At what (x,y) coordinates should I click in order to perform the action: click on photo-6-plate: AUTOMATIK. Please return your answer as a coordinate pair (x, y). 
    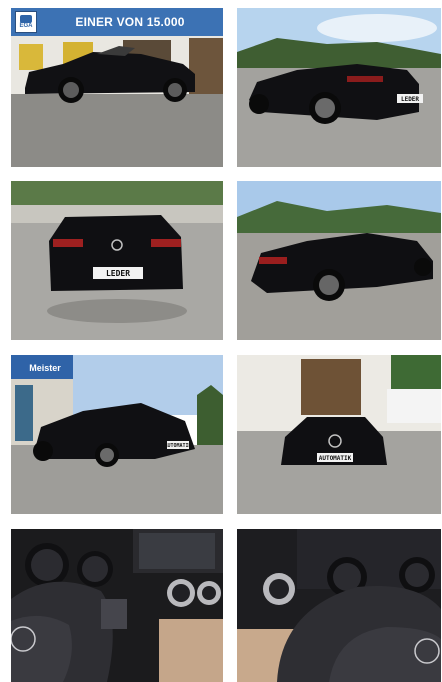
    Looking at the image, I should click on (335, 458).